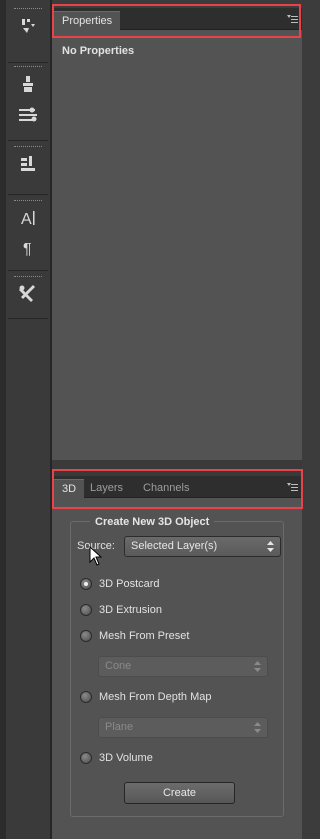  I want to click on option-label: 3D Extrusion, so click(130, 610).